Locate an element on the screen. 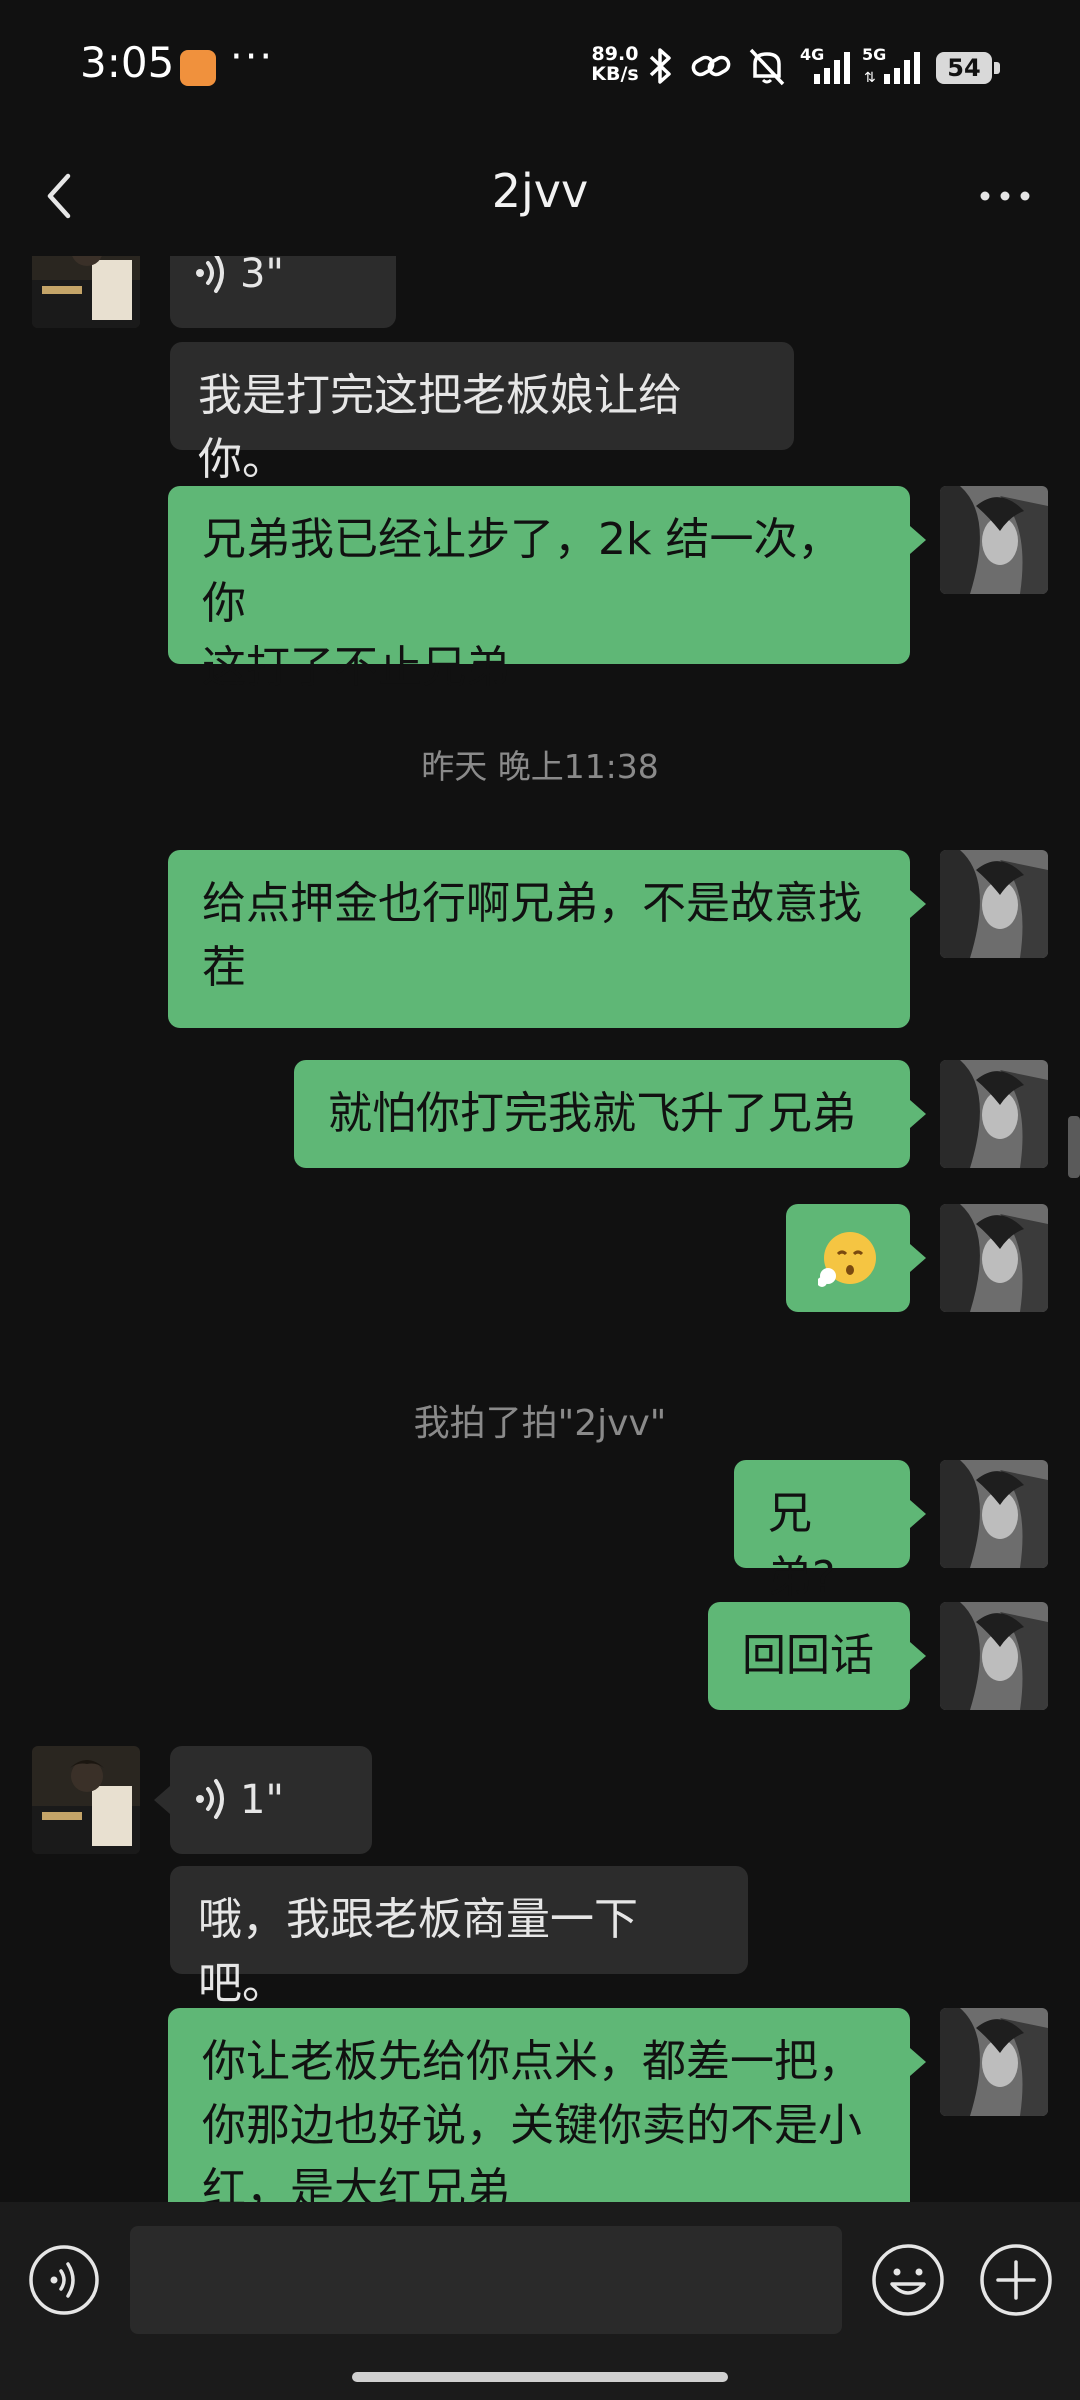 This screenshot has width=1080, height=2400. message-incoming: 我是打完这把老板娘让给你。 is located at coordinates (482, 413).